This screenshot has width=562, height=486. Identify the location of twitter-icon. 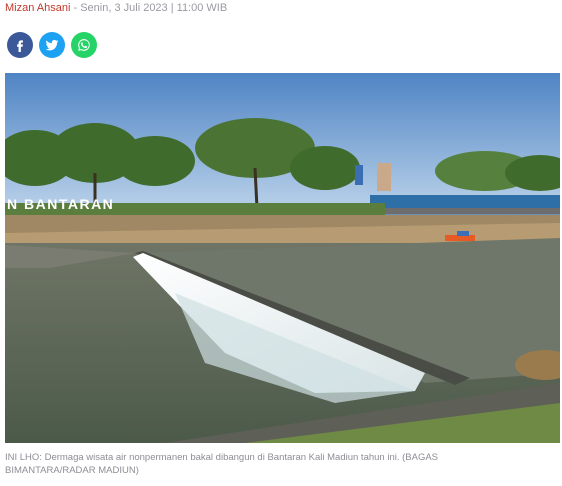
(52, 45).